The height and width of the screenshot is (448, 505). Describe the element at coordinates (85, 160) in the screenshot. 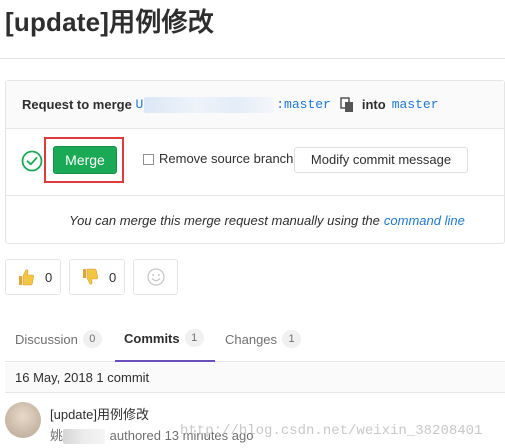

I see `merge-button: Merge` at that location.